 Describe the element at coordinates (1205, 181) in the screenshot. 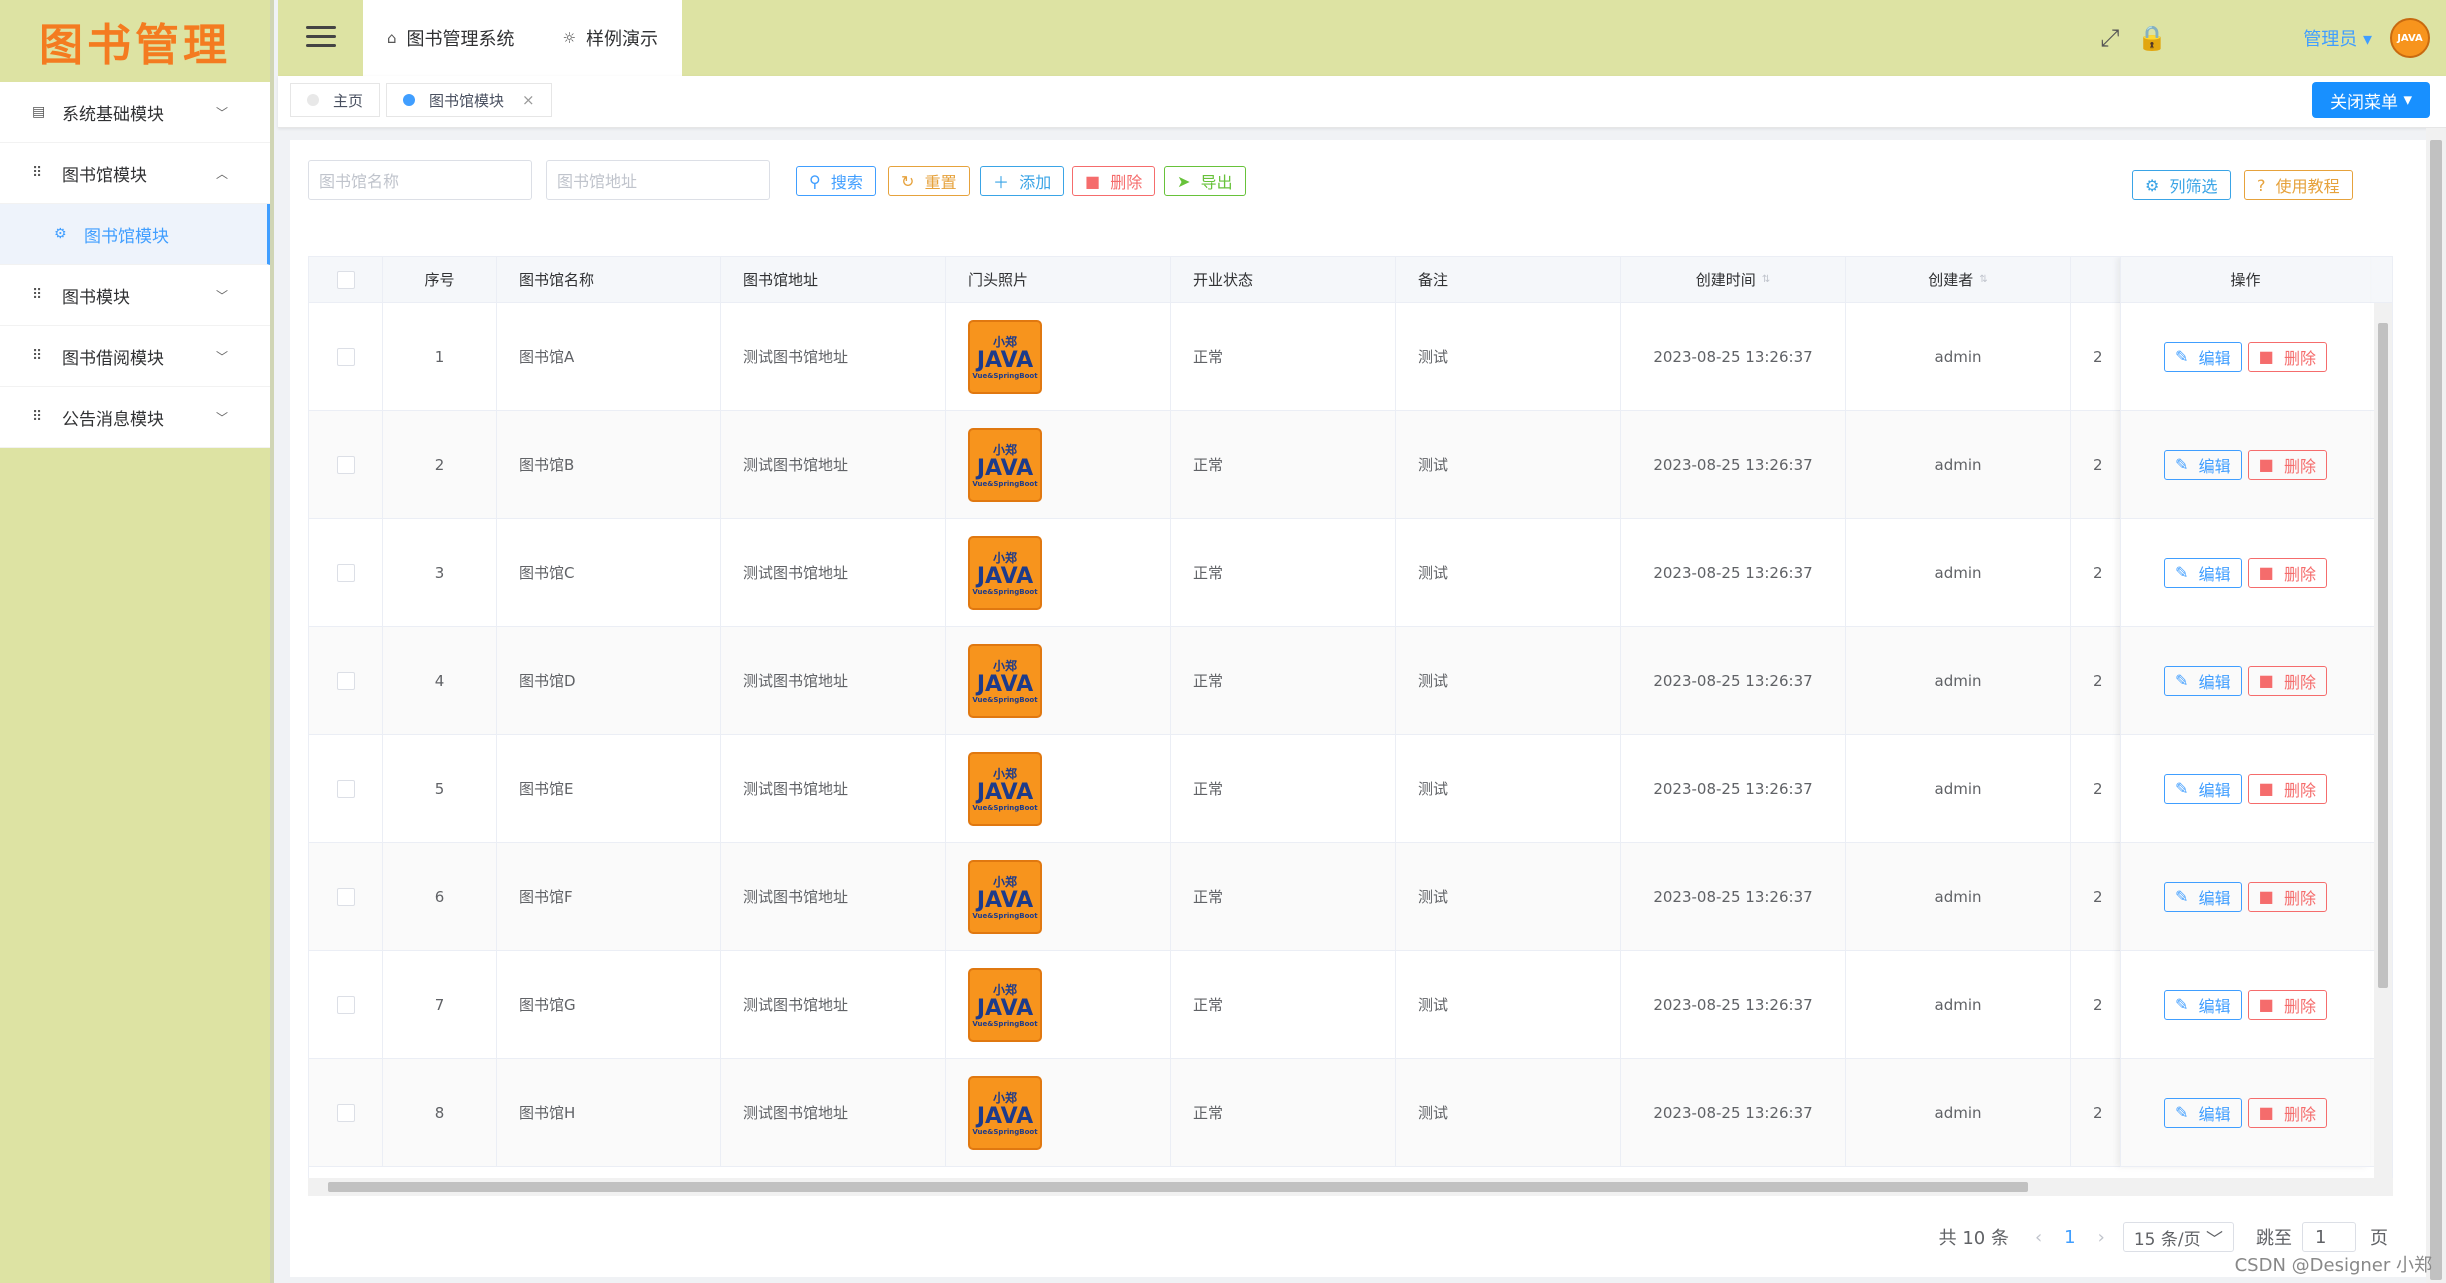

I see `export-button: ➤ 导出` at that location.